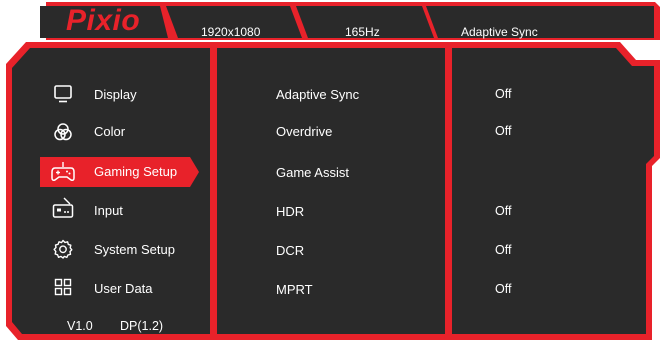 This screenshot has height=350, width=663. I want to click on input-port-status: DP(1.2), so click(142, 326).